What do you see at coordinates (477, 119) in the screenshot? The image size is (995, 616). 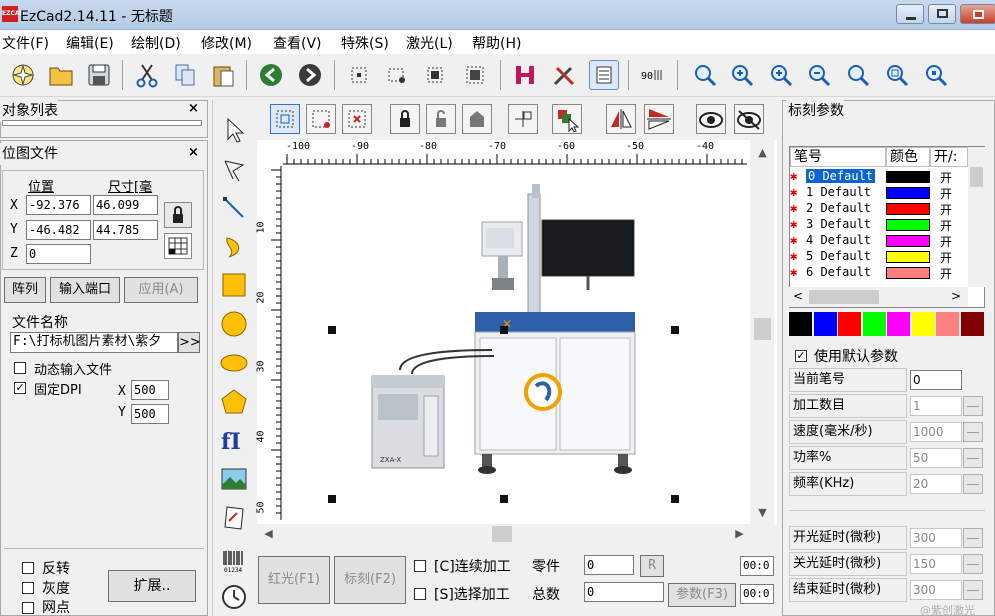 I see `unlock-all-icon` at bounding box center [477, 119].